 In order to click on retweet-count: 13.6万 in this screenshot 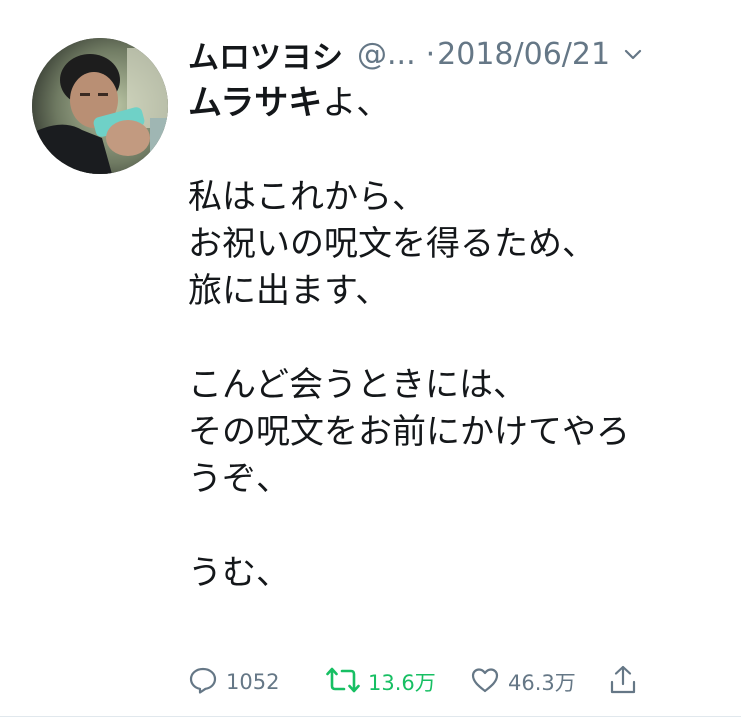, I will do `click(402, 683)`.